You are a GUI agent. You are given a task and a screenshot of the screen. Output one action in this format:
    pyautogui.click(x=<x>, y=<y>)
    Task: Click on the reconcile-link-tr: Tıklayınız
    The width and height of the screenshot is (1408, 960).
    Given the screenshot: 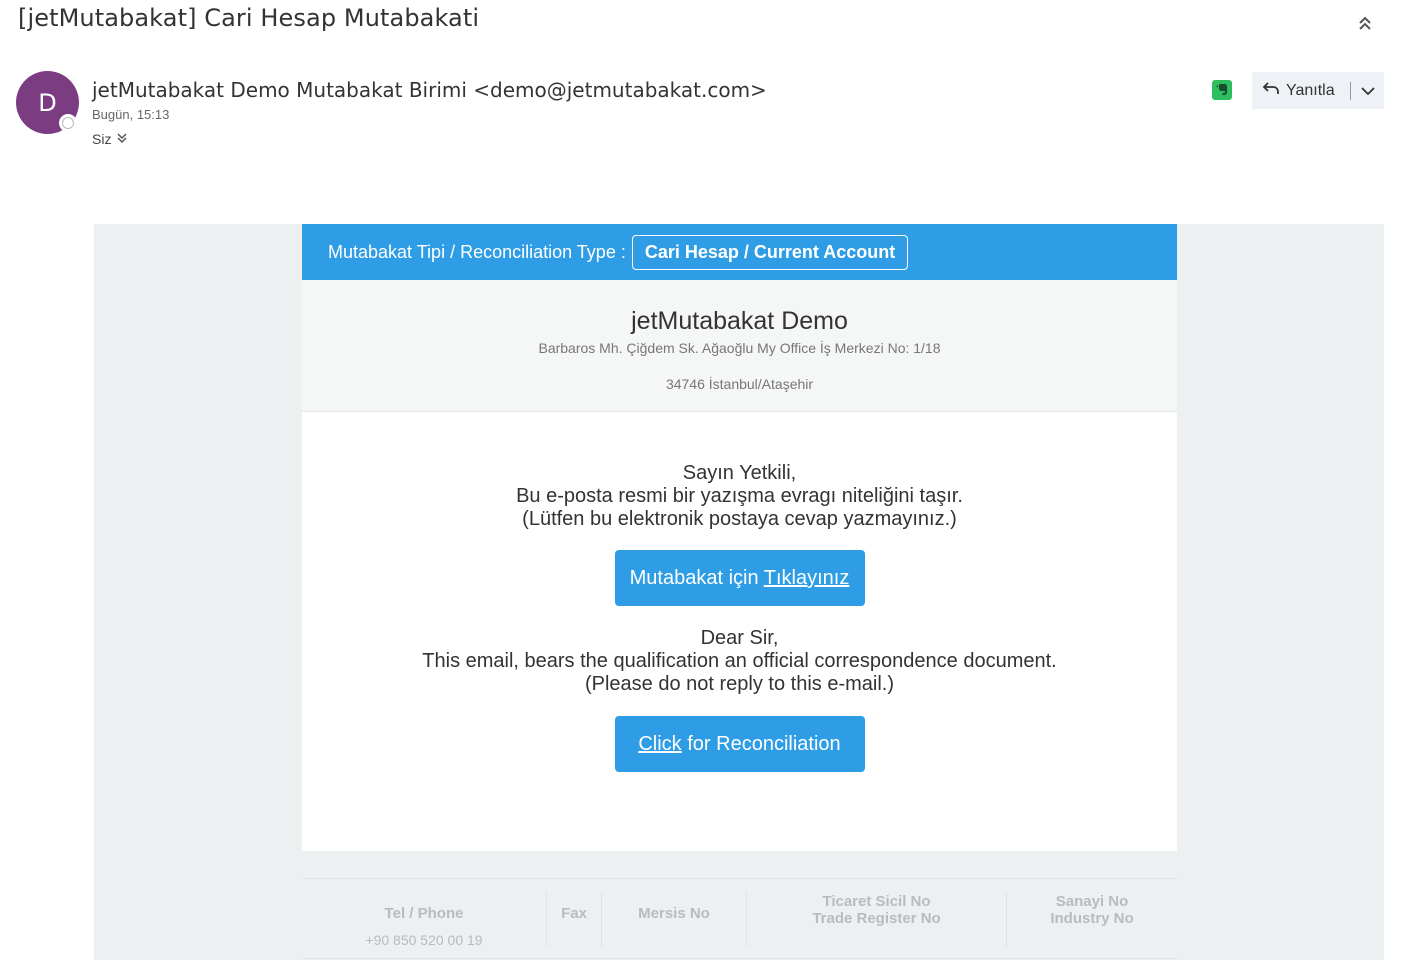 What is the action you would take?
    pyautogui.click(x=807, y=578)
    